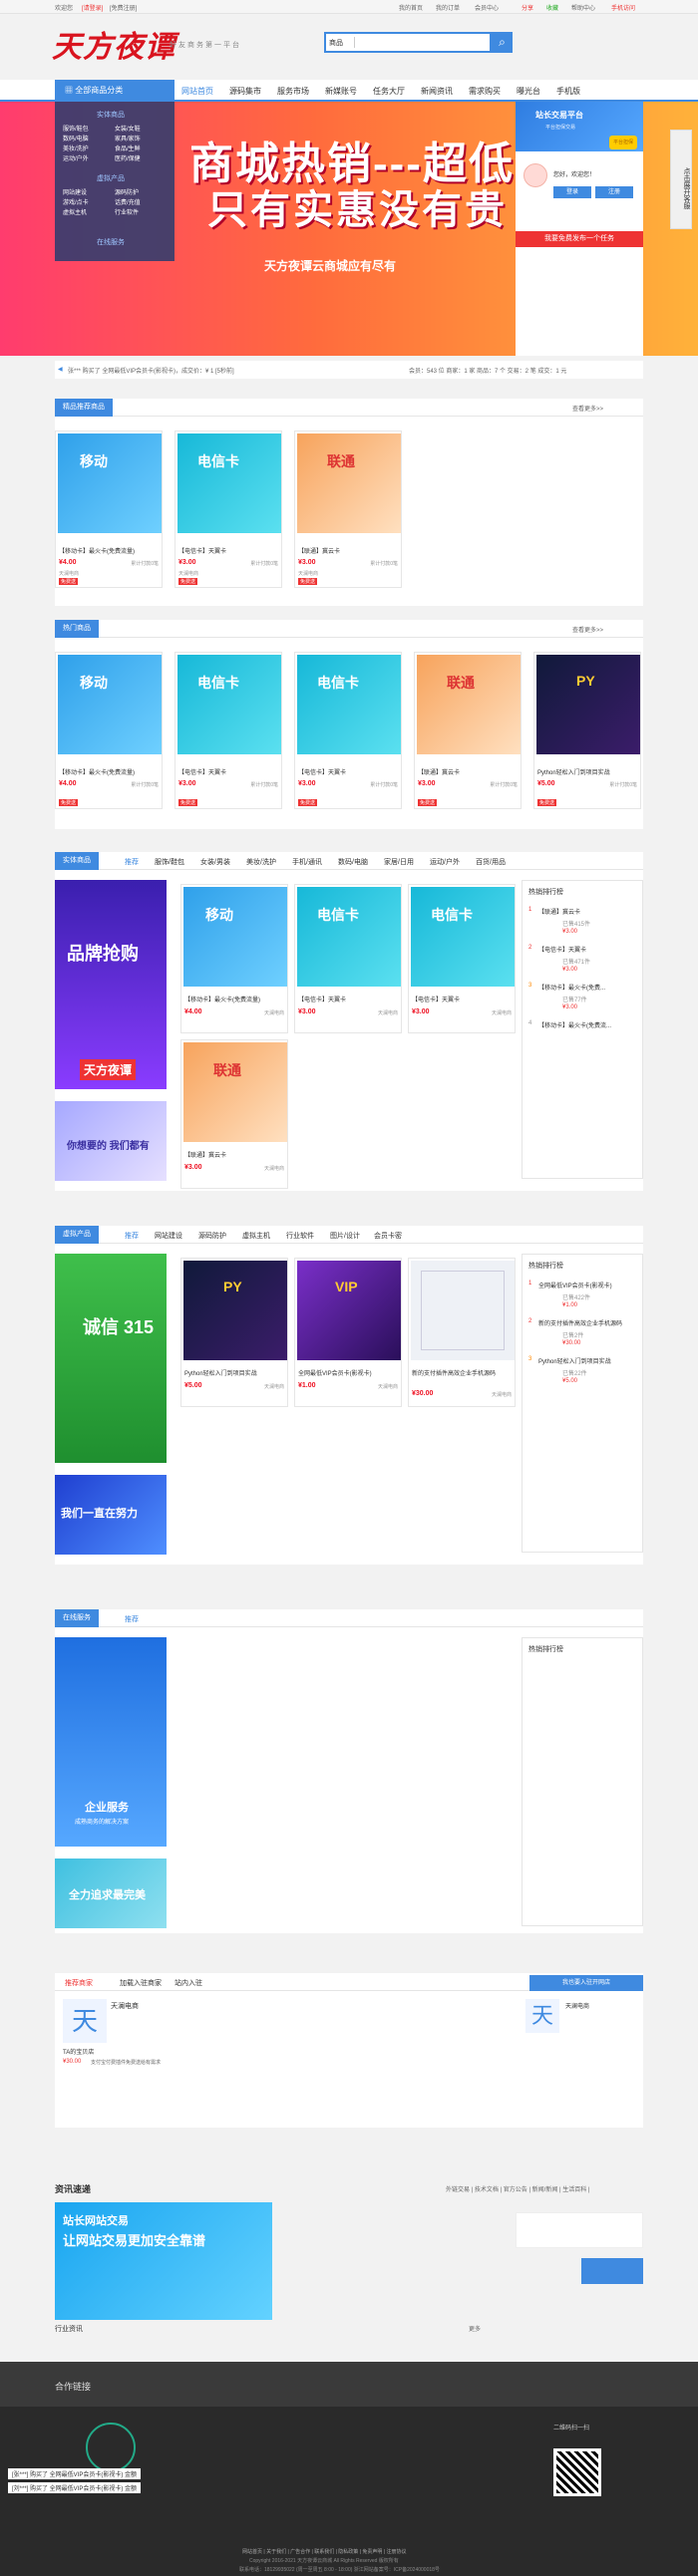  I want to click on nav-news: 新闻资讯, so click(437, 91).